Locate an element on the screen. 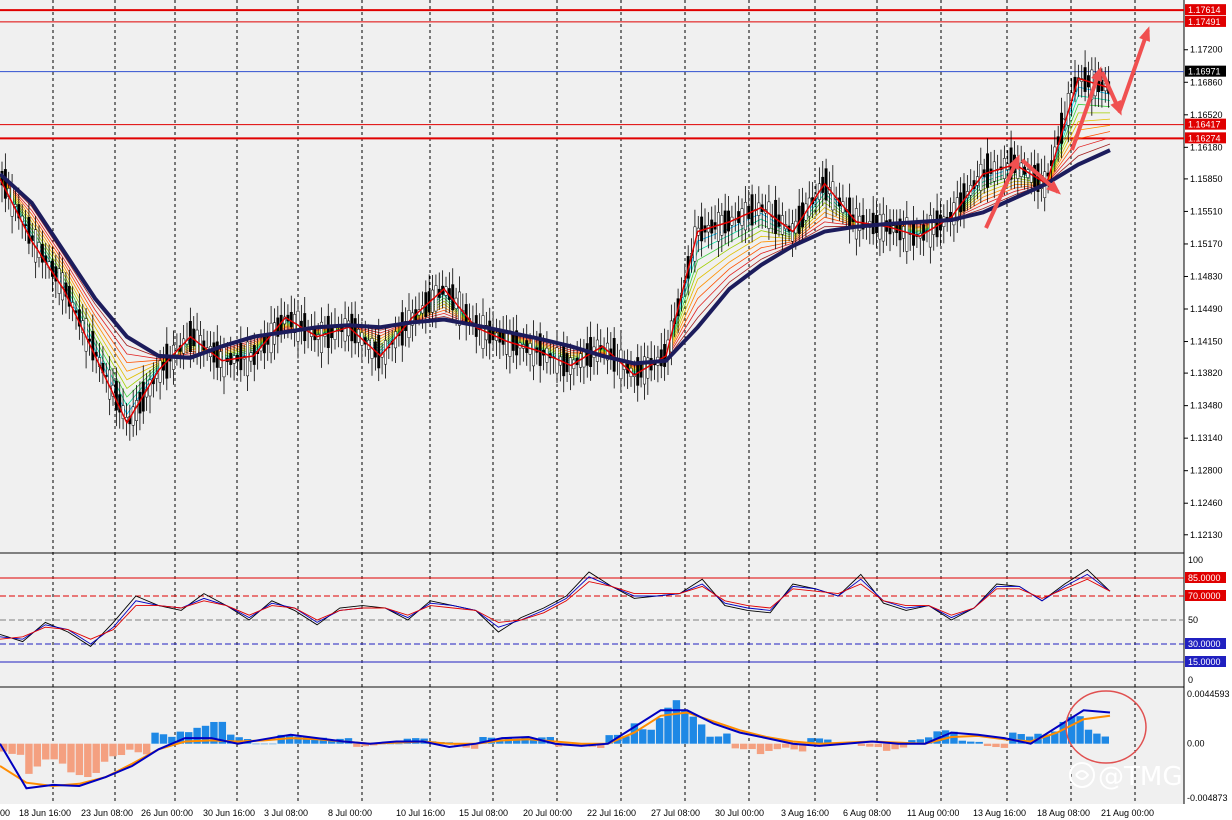  price-level-value: 1.17614 is located at coordinates (1204, 10).